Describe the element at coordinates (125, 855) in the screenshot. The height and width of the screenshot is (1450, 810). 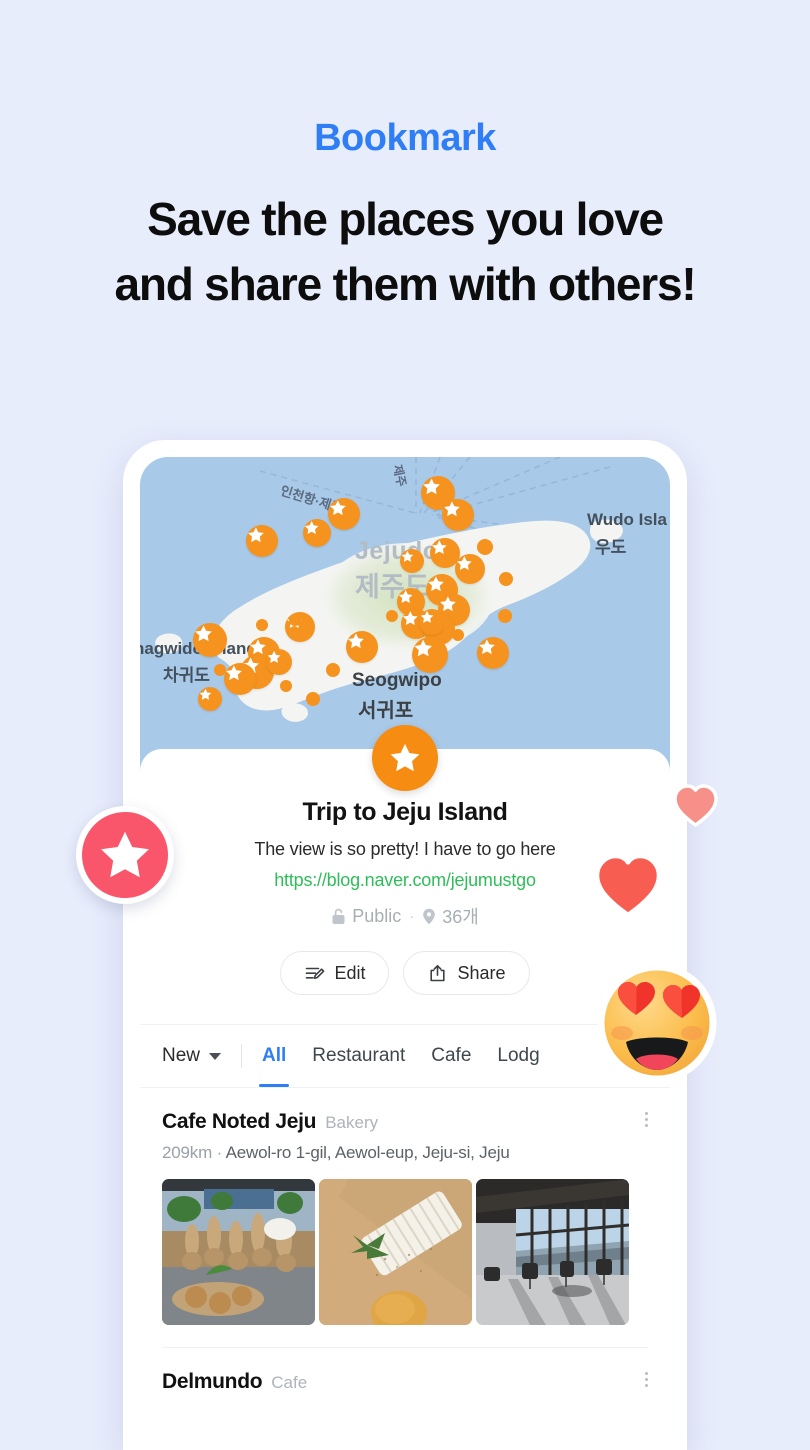
I see `sticker-star-badge` at that location.